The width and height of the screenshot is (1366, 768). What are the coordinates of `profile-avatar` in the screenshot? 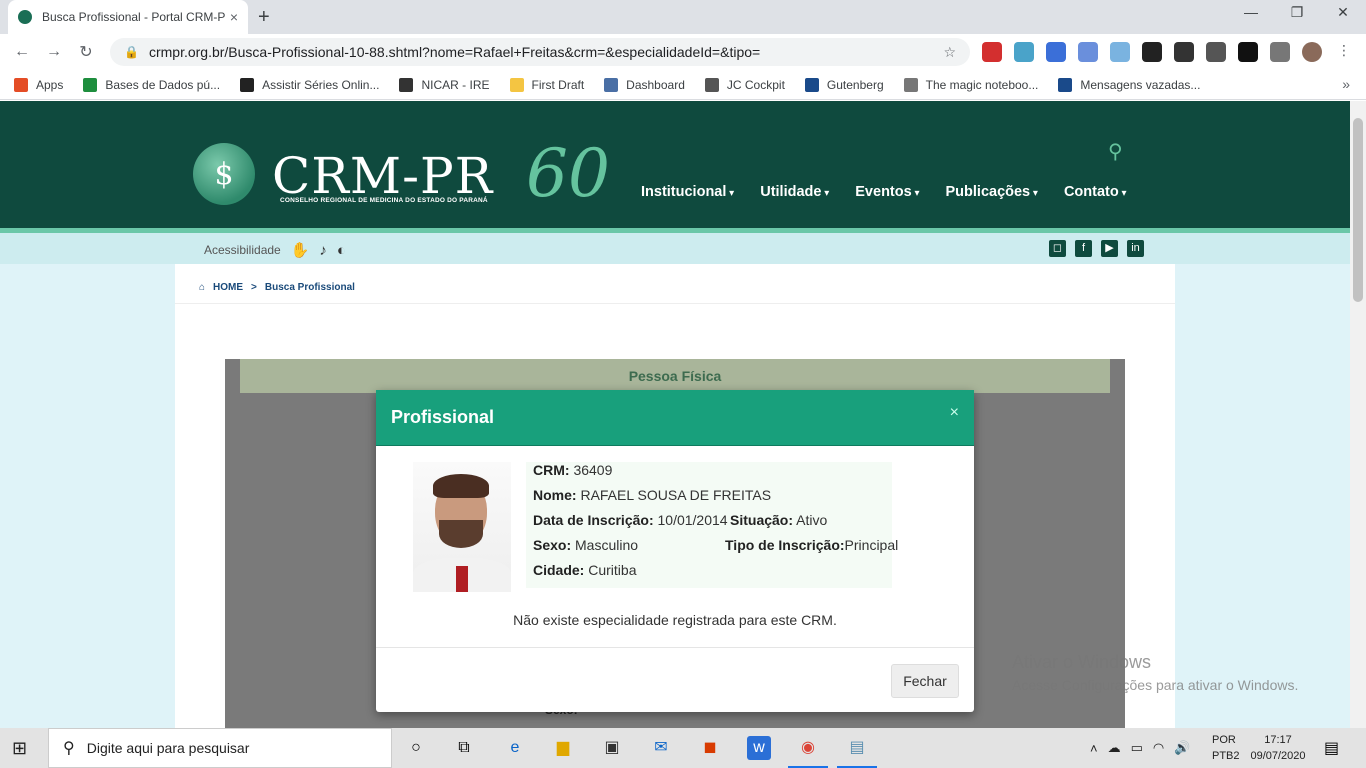 It's located at (1312, 52).